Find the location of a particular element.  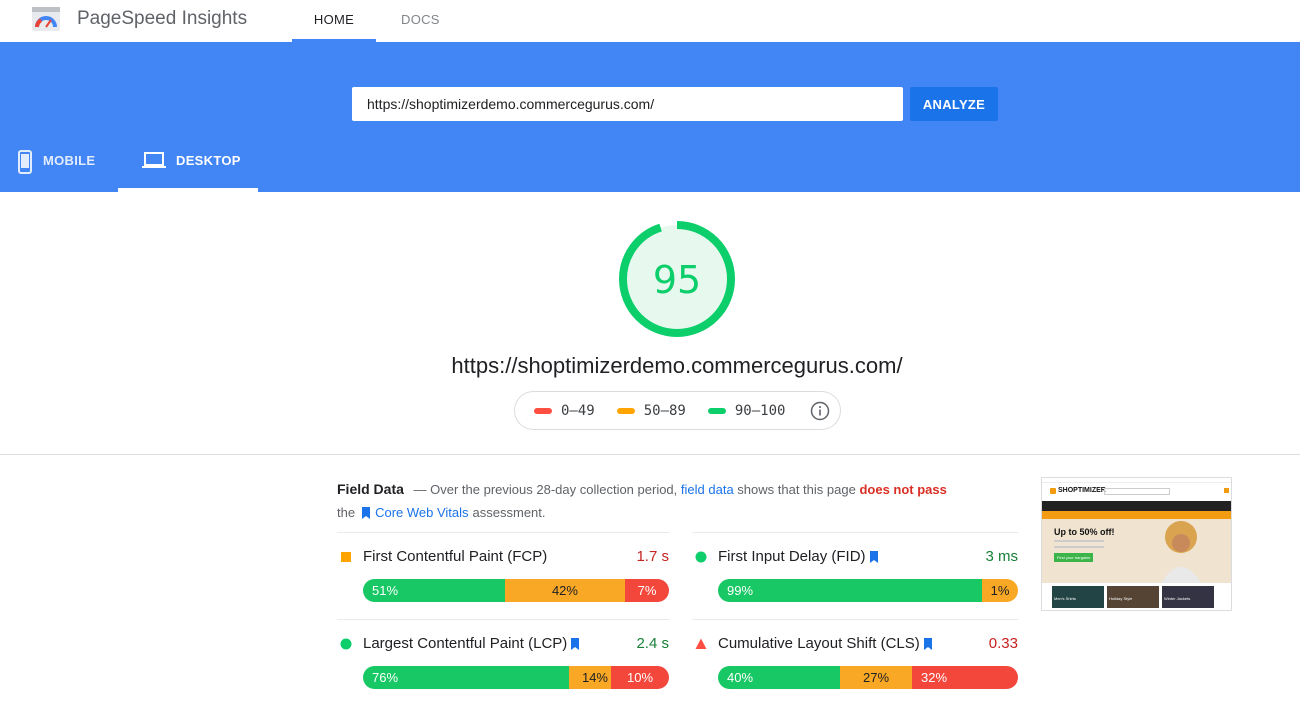

cls-ni-segment: 27% is located at coordinates (876, 677).